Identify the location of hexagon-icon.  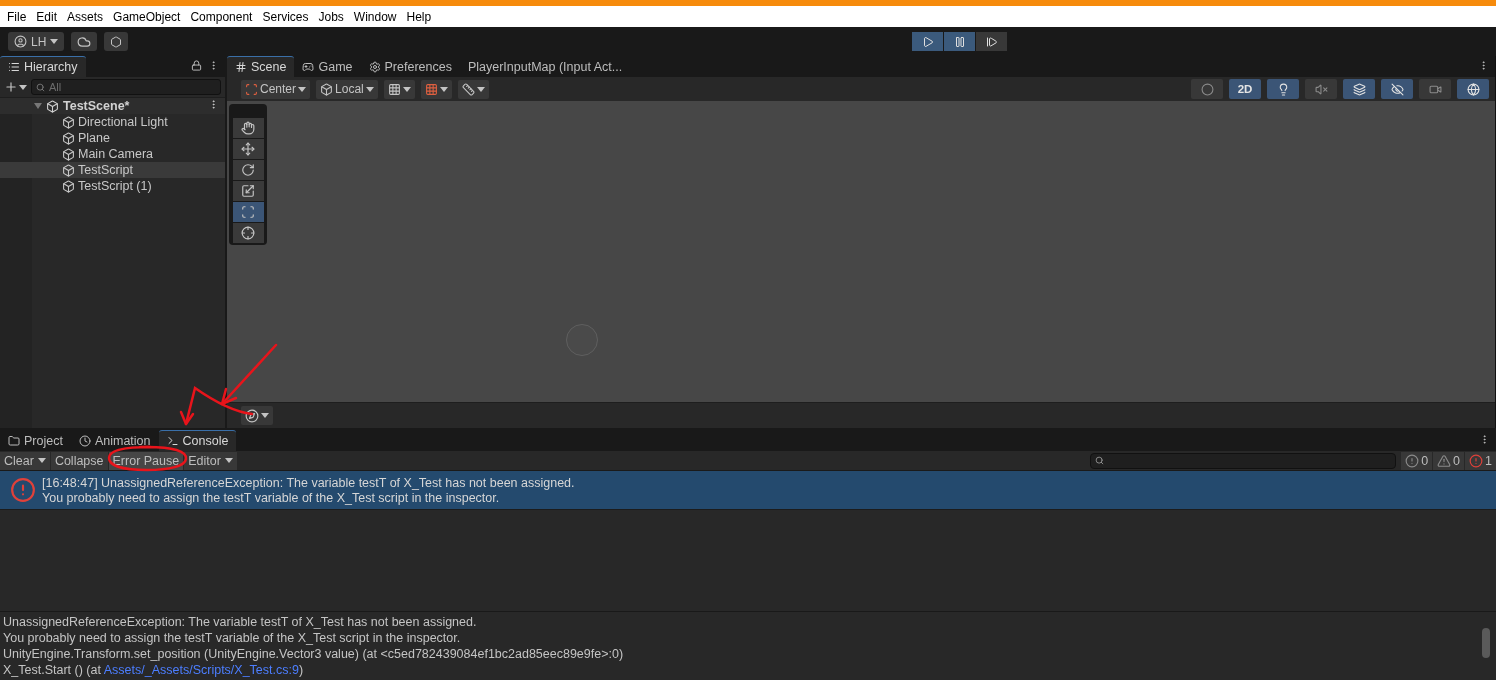
(116, 41).